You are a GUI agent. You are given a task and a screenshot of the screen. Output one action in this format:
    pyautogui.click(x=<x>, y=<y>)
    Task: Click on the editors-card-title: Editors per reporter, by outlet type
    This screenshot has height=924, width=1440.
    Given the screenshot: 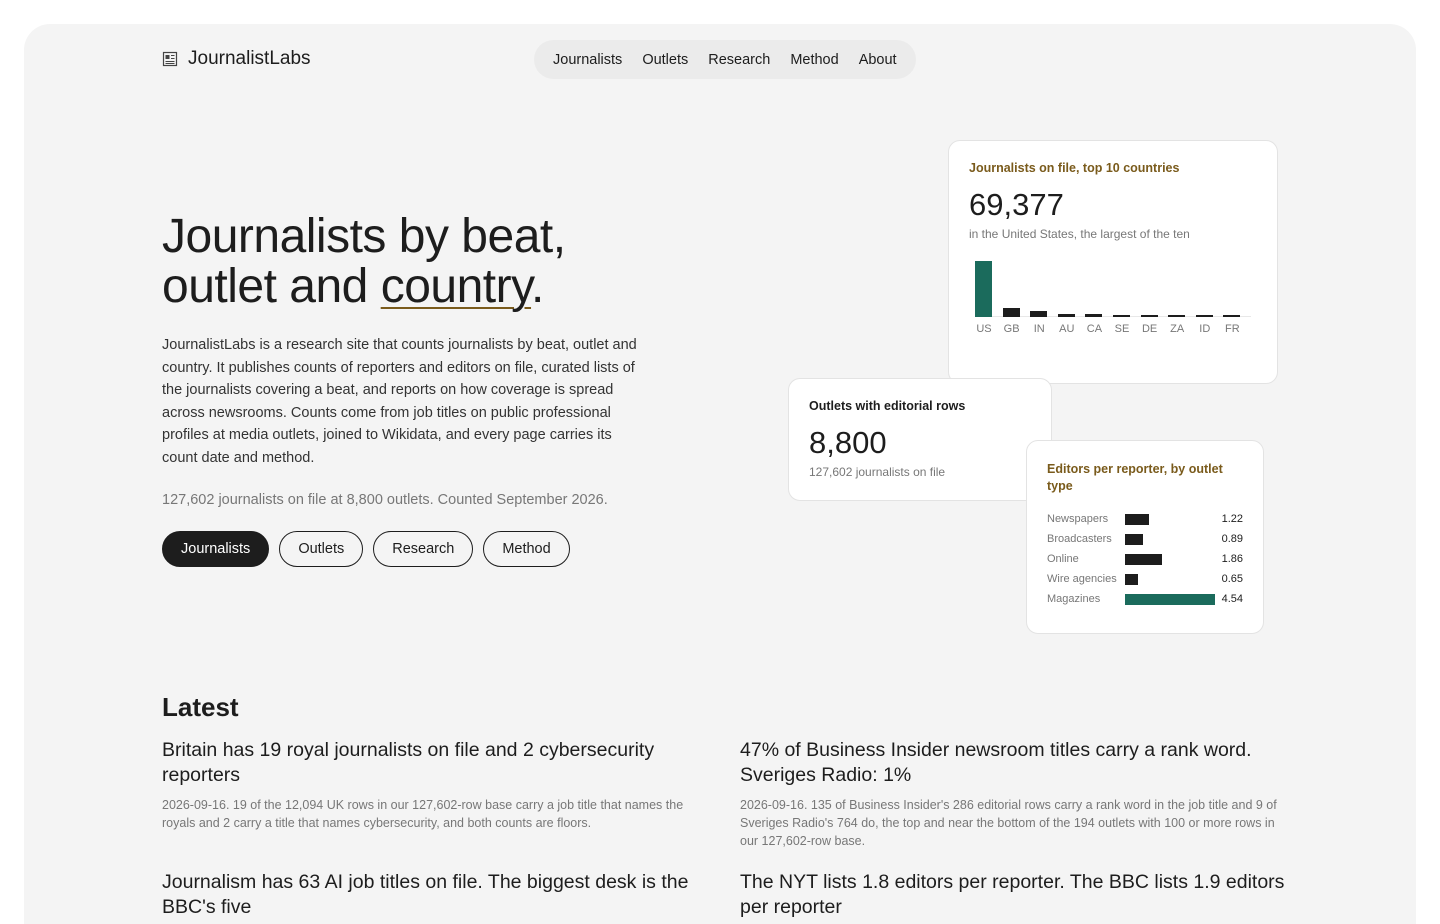 What is the action you would take?
    pyautogui.click(x=1135, y=477)
    